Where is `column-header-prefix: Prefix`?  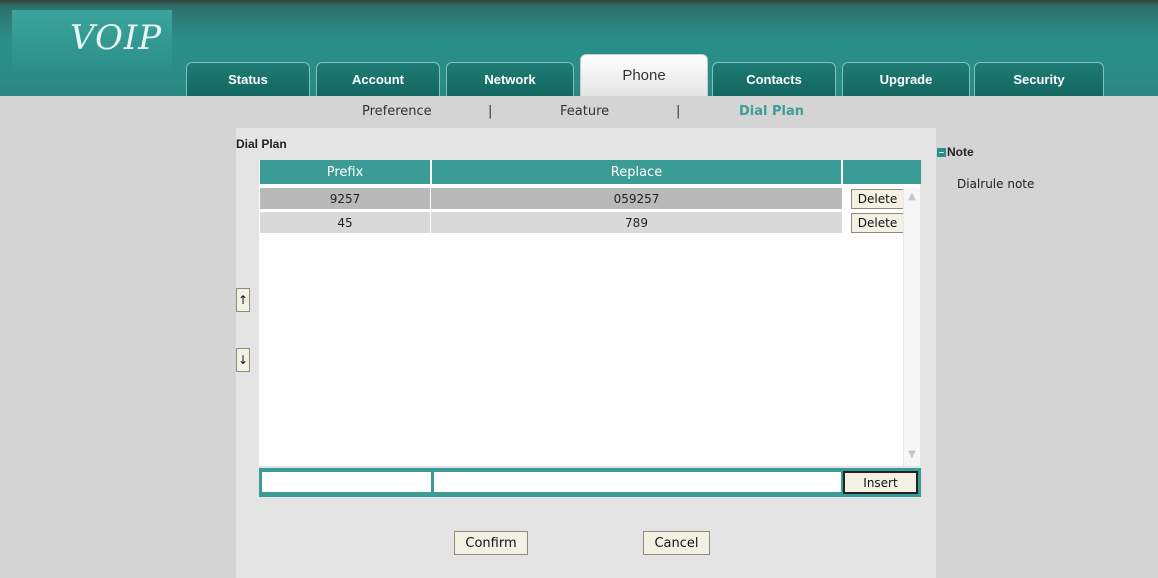 column-header-prefix: Prefix is located at coordinates (345, 172).